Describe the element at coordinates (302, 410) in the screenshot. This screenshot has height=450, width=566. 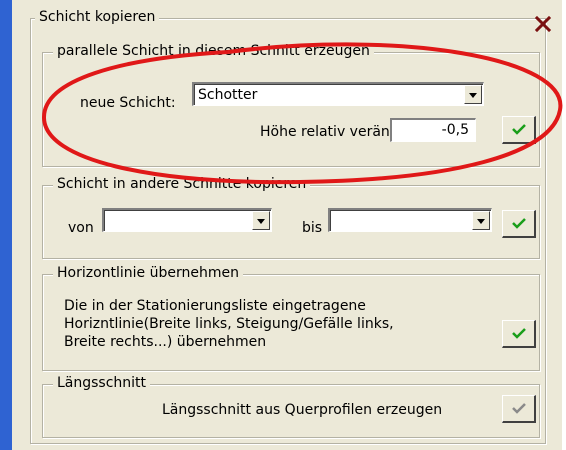
I see `laengs-description: Längsschnitt aus Querprofilen erzeugen` at that location.